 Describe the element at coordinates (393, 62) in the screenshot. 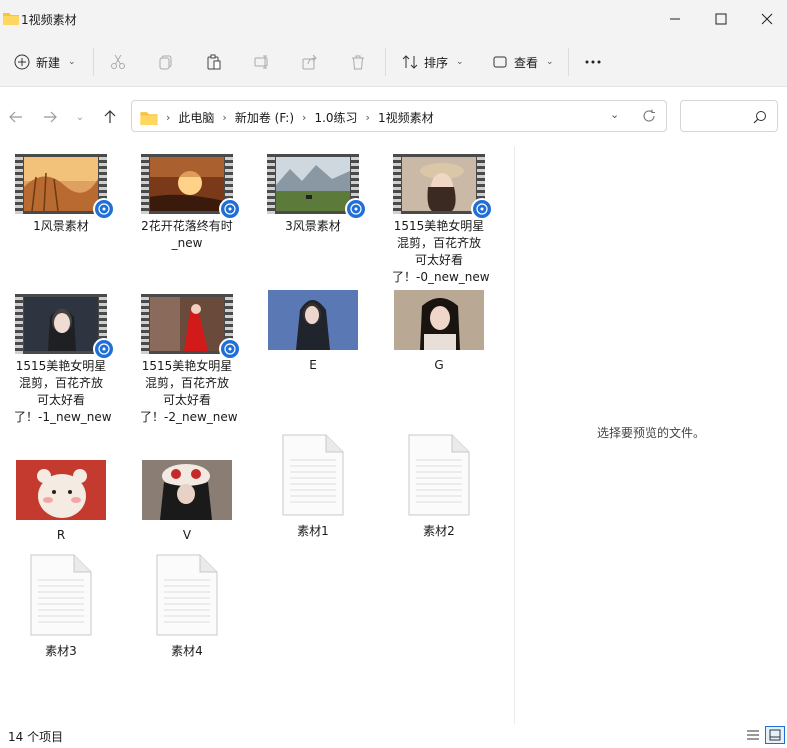

I see `command-bar: 新建 ⌄ 排序 ⌄ 查看 ⌄` at that location.